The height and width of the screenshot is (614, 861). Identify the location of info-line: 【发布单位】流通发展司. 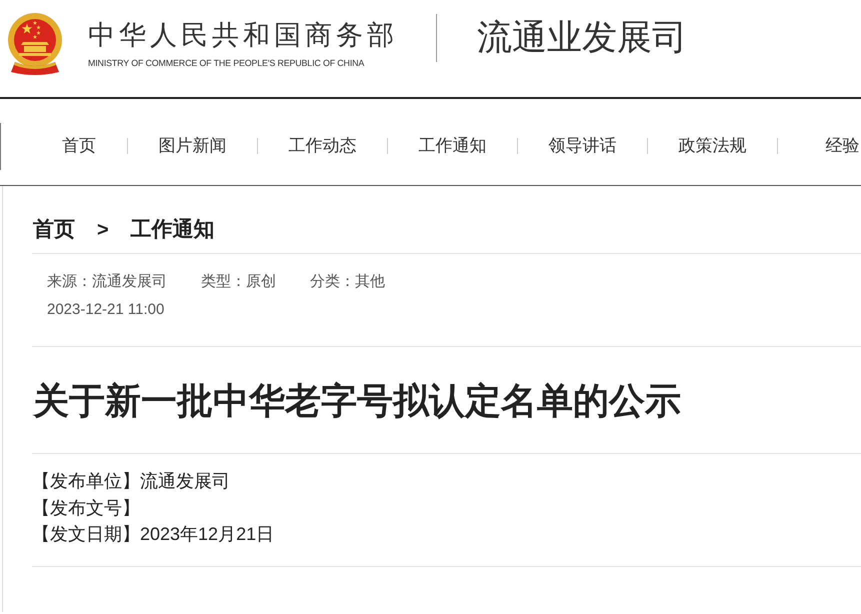
(131, 481).